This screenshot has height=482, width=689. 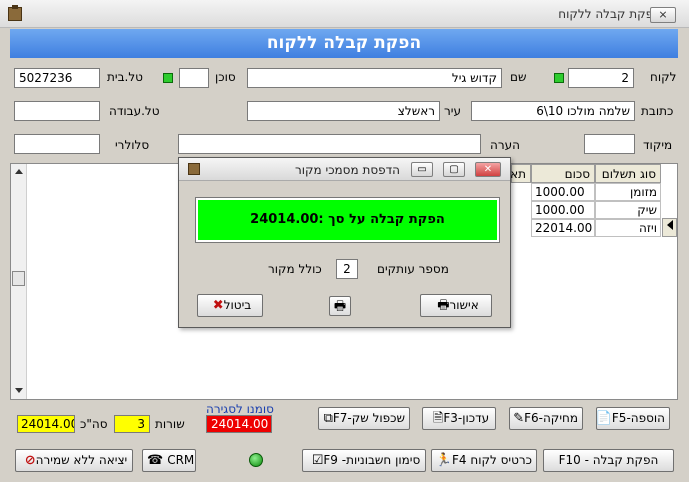 I want to click on city-field: ראשלצ, so click(x=343, y=111).